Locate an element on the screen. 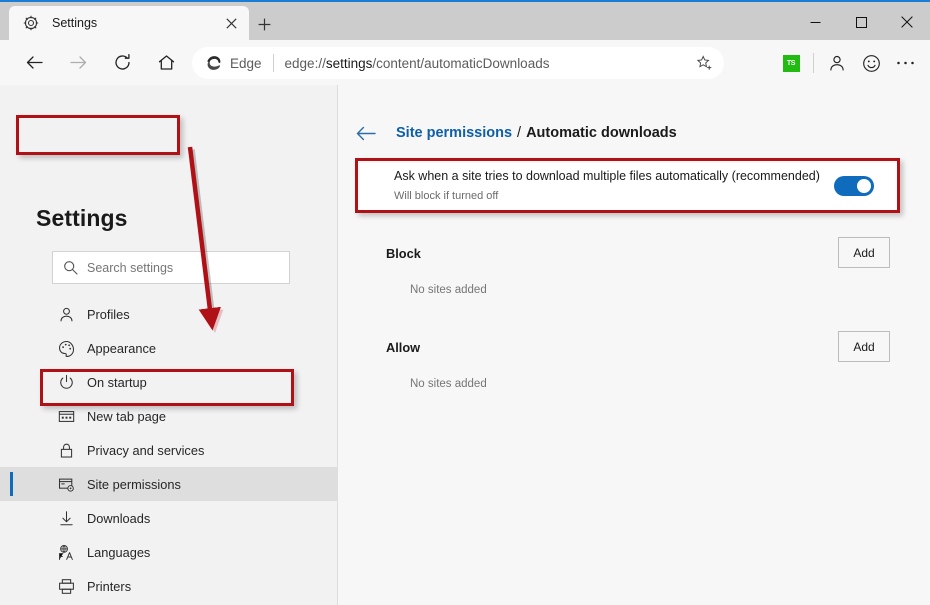 This screenshot has width=930, height=605. breadcrumb-parent-link: Site permissions is located at coordinates (454, 133).